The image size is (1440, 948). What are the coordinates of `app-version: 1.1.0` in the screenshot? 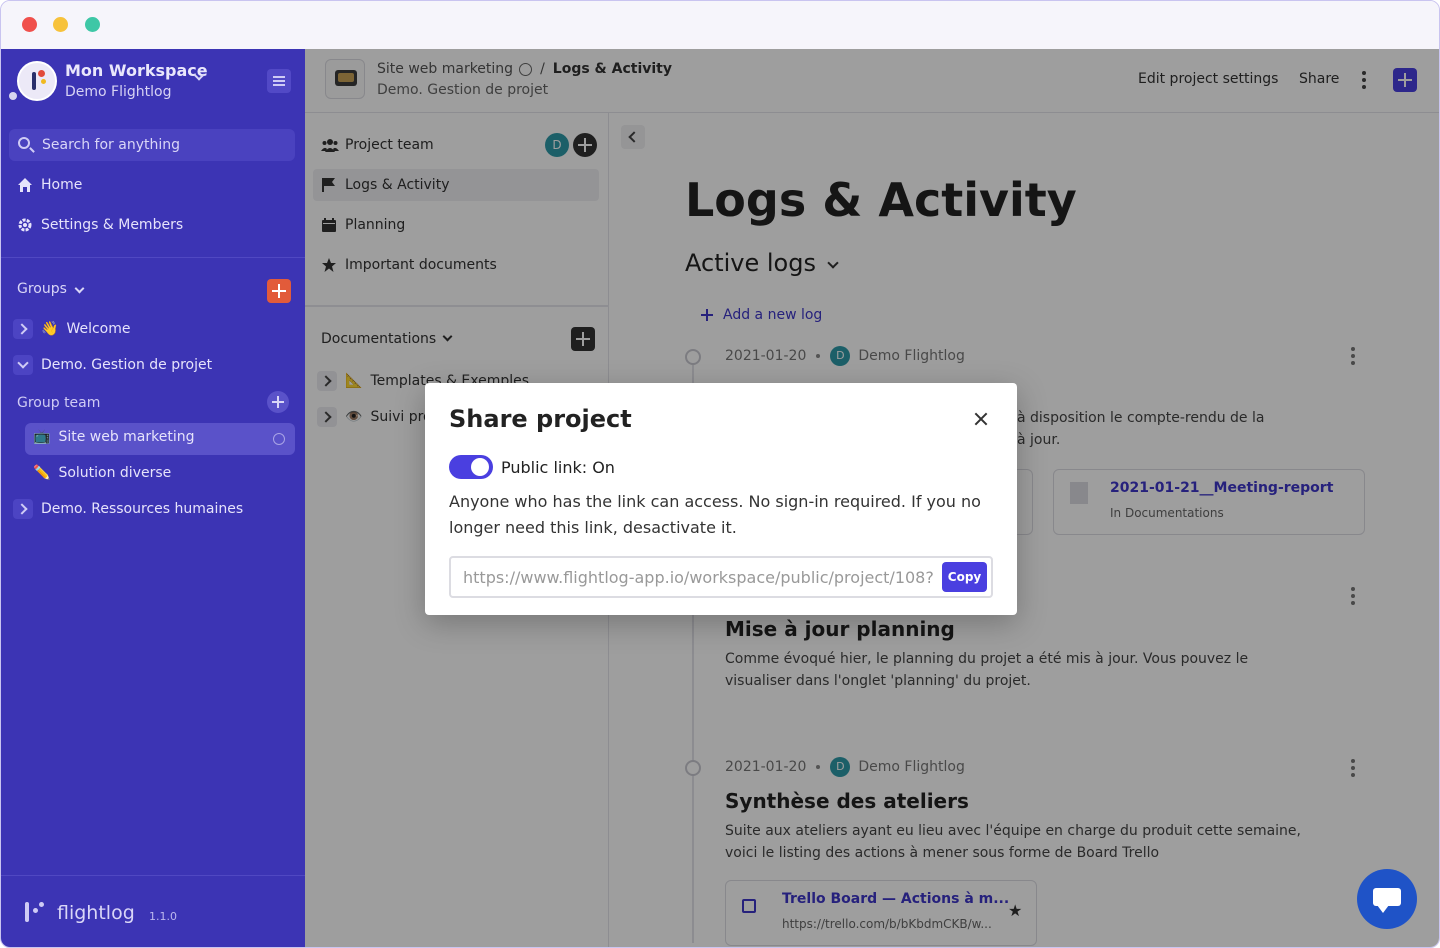 It's located at (163, 916).